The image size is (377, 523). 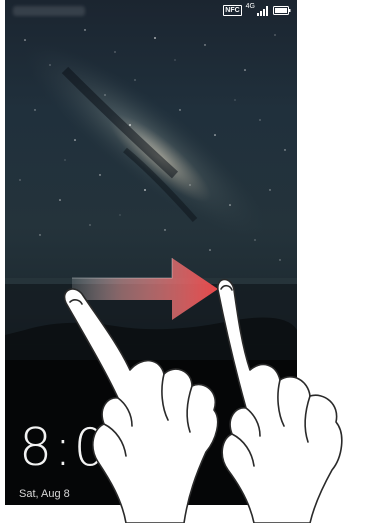 What do you see at coordinates (274, 493) in the screenshot?
I see `camera-shortcut` at bounding box center [274, 493].